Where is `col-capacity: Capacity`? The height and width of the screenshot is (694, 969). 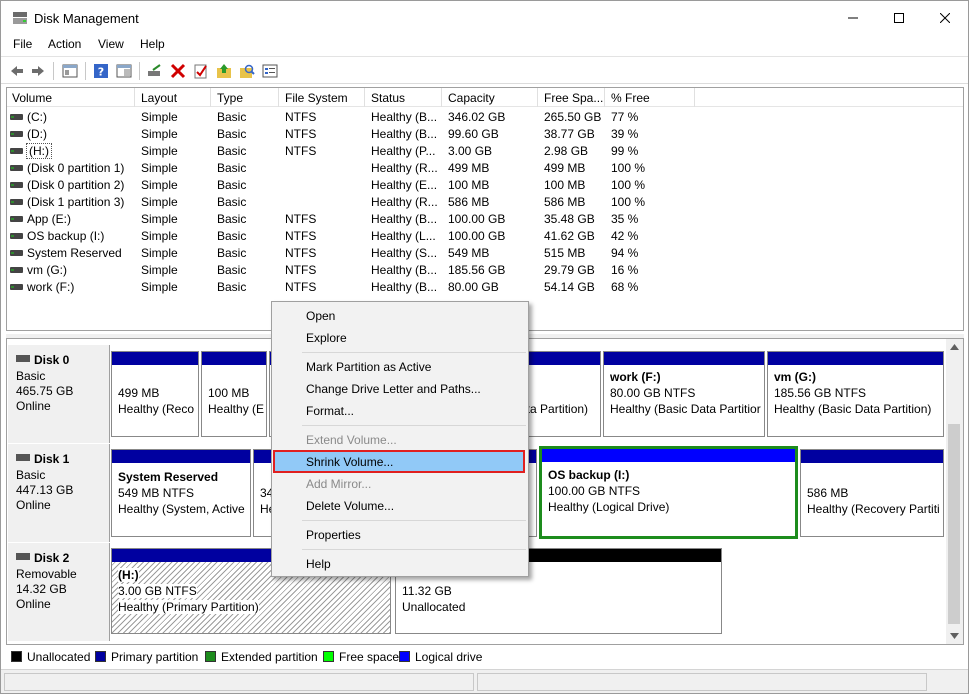 col-capacity: Capacity is located at coordinates (471, 98).